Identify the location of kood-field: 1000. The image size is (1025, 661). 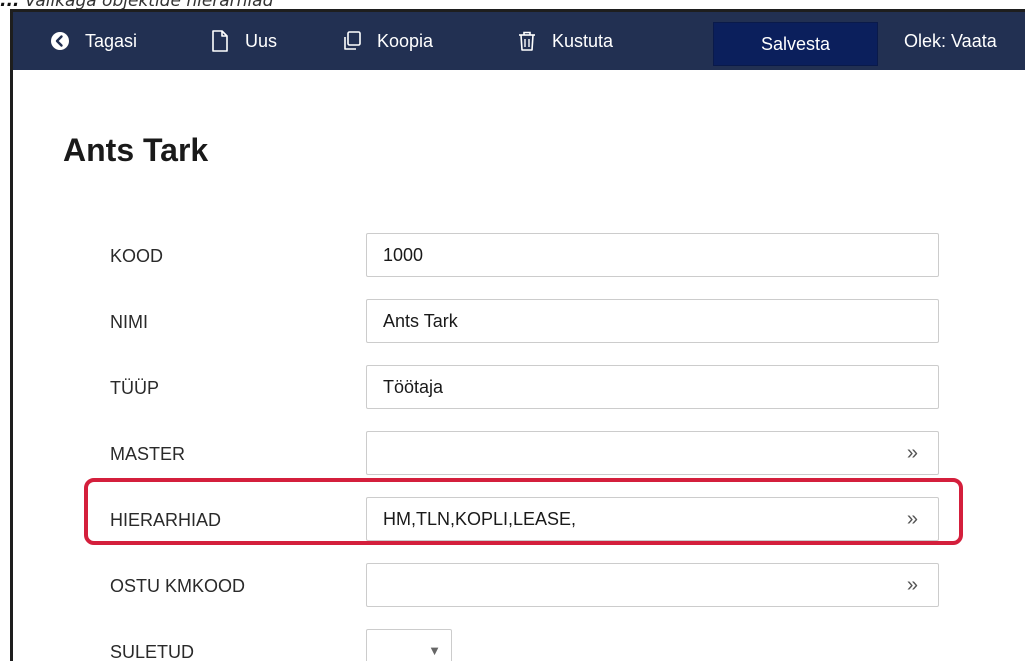
(652, 255).